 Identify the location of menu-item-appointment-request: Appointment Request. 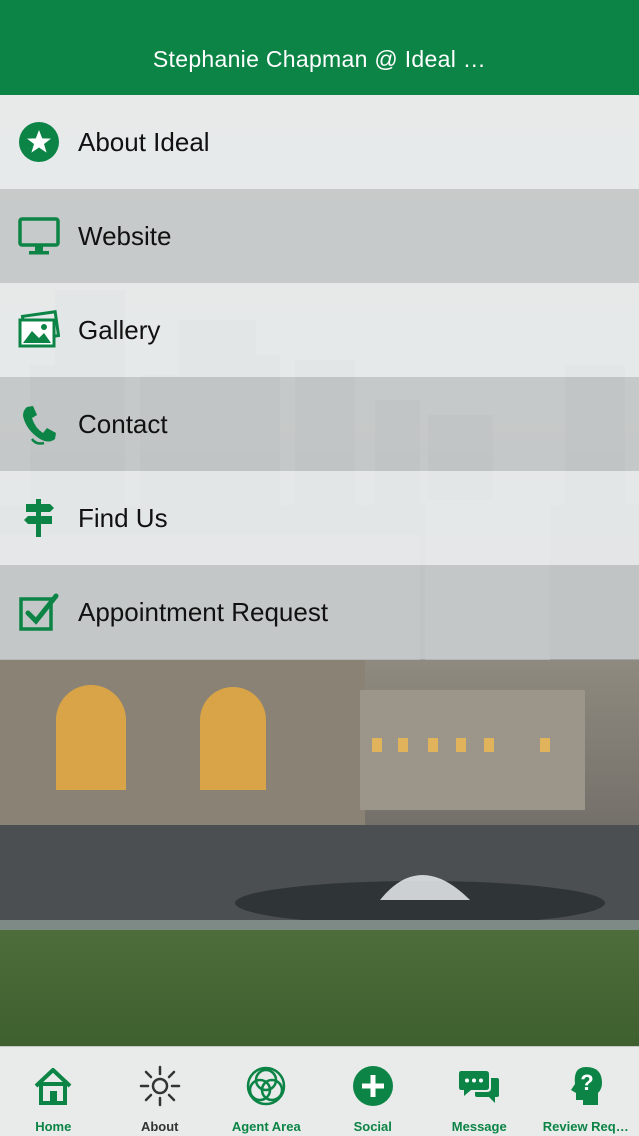
(319, 612).